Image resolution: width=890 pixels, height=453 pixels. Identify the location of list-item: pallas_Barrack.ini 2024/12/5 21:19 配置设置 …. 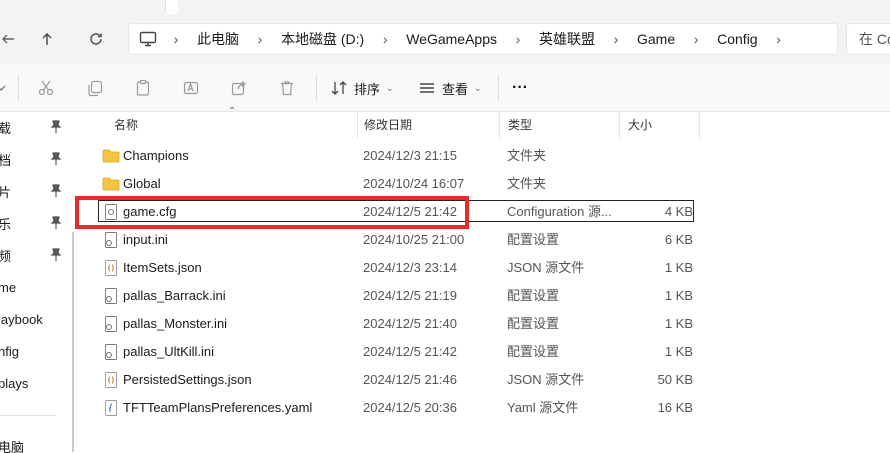
(484, 296).